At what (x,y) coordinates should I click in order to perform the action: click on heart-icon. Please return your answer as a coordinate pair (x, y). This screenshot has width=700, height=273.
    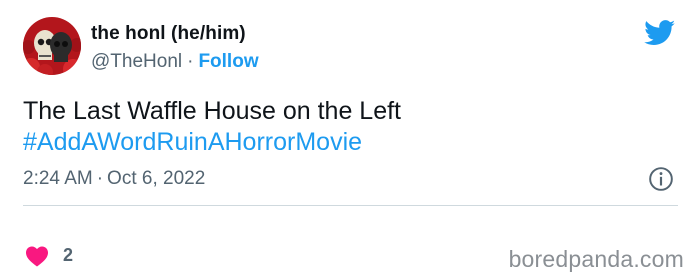
    Looking at the image, I should click on (37, 256).